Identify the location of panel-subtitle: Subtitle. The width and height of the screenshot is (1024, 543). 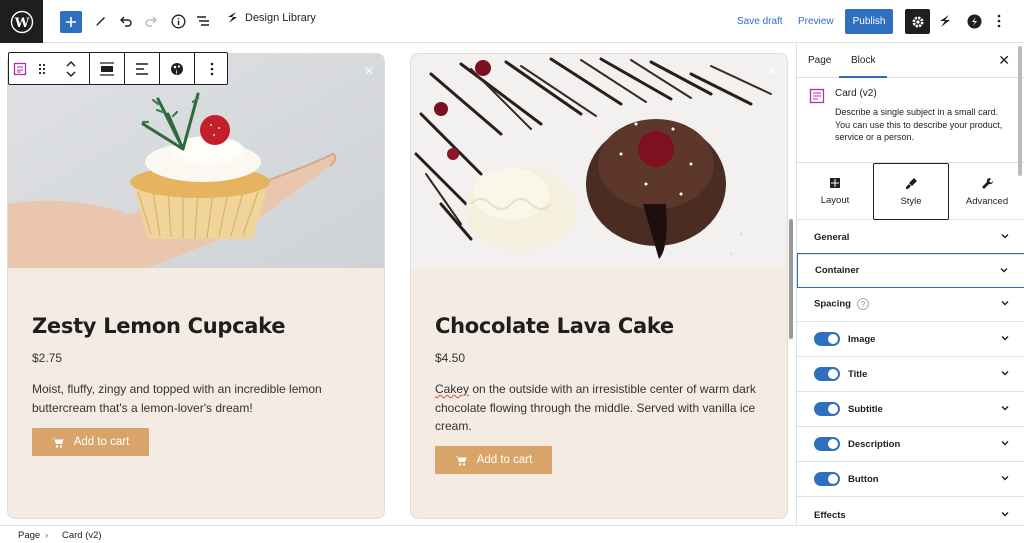
(910, 409).